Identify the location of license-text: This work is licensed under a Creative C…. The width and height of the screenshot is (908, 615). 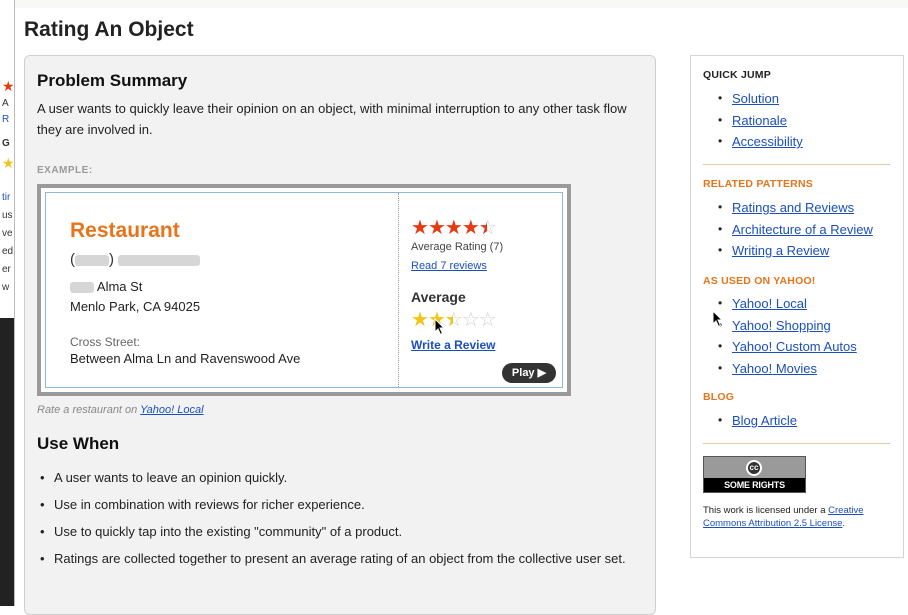
(798, 517).